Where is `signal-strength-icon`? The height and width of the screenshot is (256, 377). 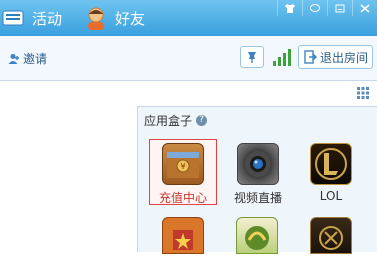
signal-strength-icon is located at coordinates (282, 57).